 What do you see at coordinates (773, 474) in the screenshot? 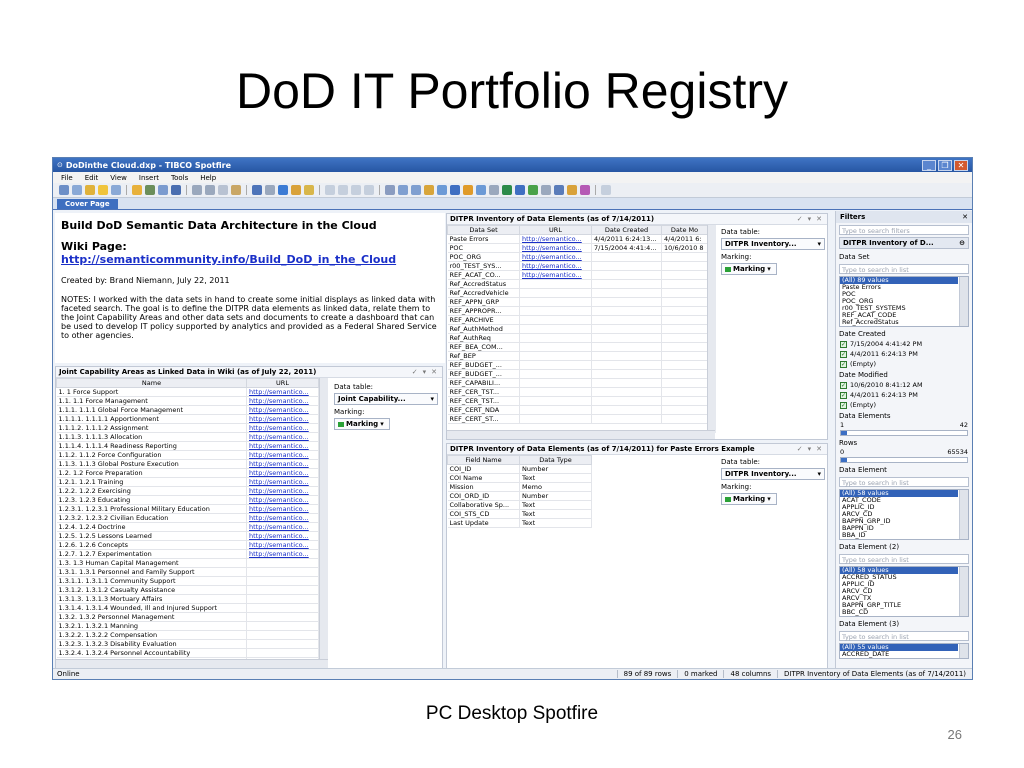
I see `data-table-selector: DITPR Inventory... ▾` at bounding box center [773, 474].